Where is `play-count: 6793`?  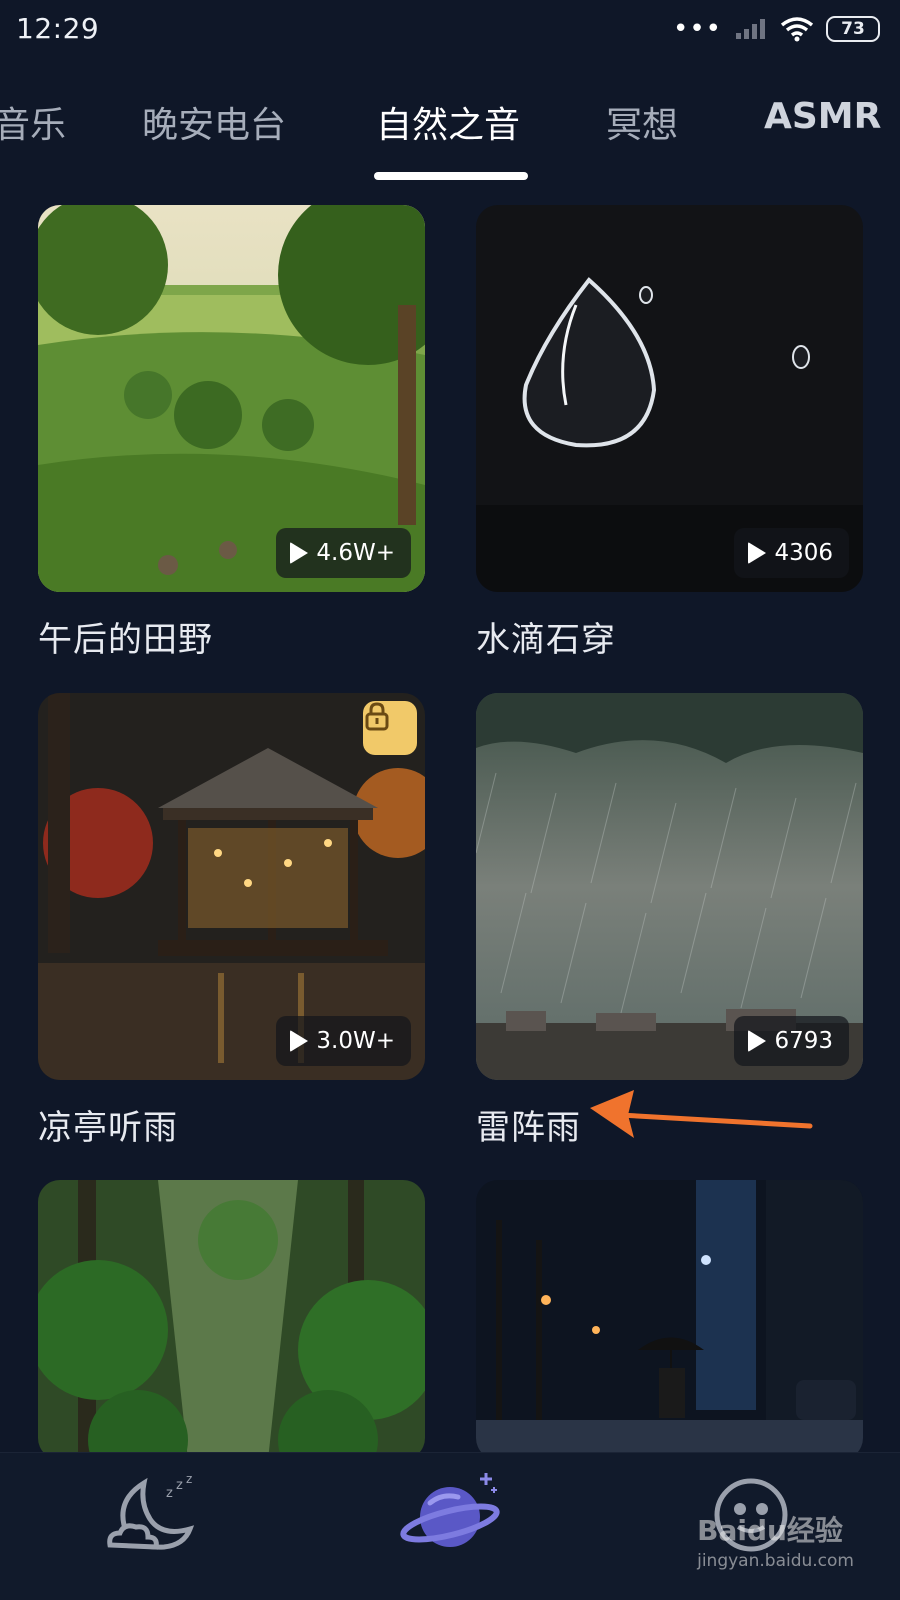
play-count: 6793 is located at coordinates (803, 1041).